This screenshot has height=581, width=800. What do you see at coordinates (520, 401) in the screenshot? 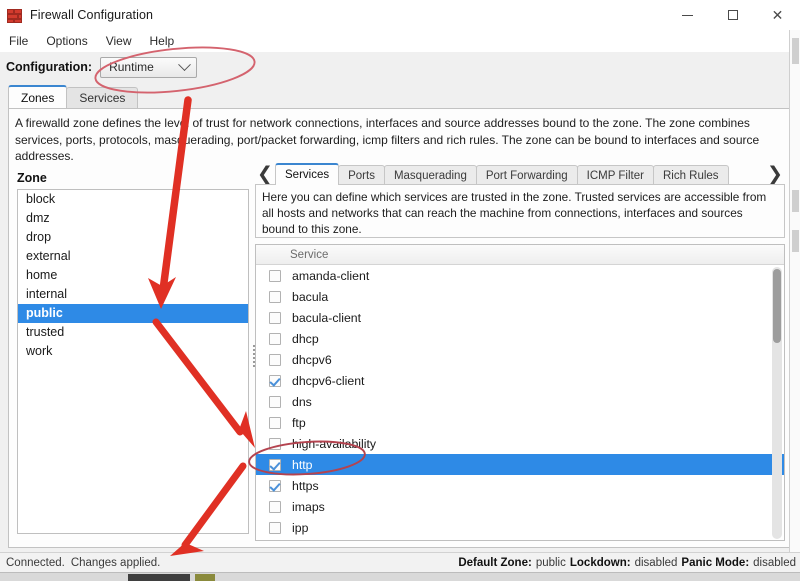
I see `service-row-dns: dns` at bounding box center [520, 401].